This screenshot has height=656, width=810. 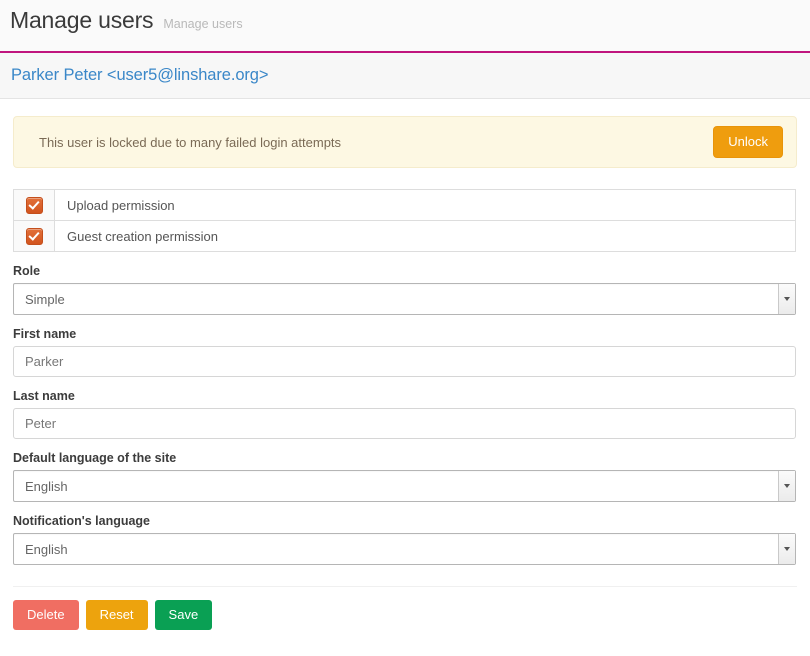 I want to click on first-name-field-group: First name, so click(x=405, y=352).